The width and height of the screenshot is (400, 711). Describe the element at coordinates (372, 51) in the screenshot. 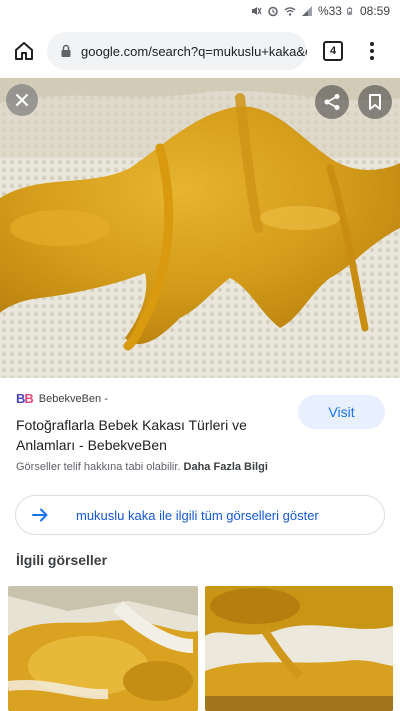

I see `more-menu-button` at that location.